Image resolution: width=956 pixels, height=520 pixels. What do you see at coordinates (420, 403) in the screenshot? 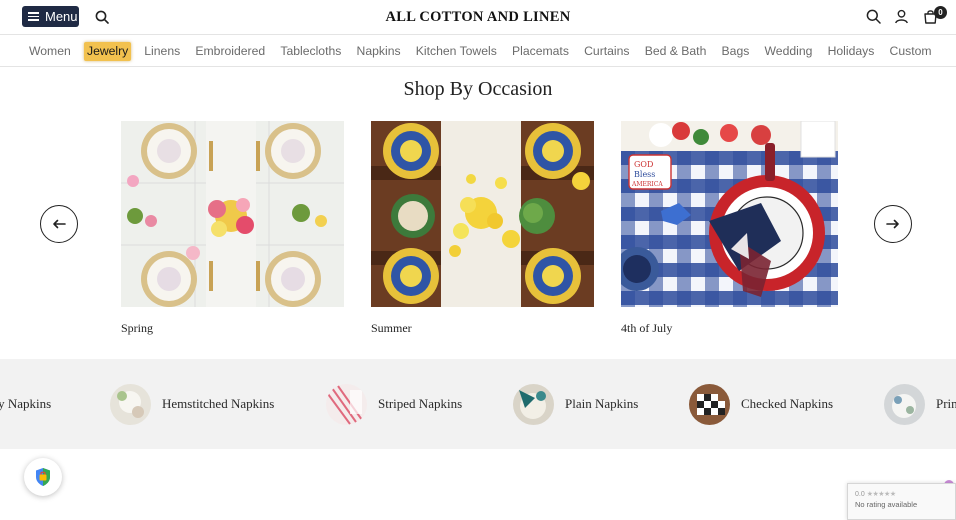
I see `category-label: Striped Napkins` at bounding box center [420, 403].